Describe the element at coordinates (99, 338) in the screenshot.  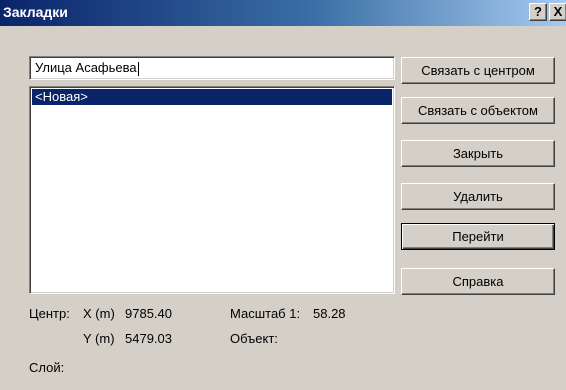
I see `y-label: Y (m)` at that location.